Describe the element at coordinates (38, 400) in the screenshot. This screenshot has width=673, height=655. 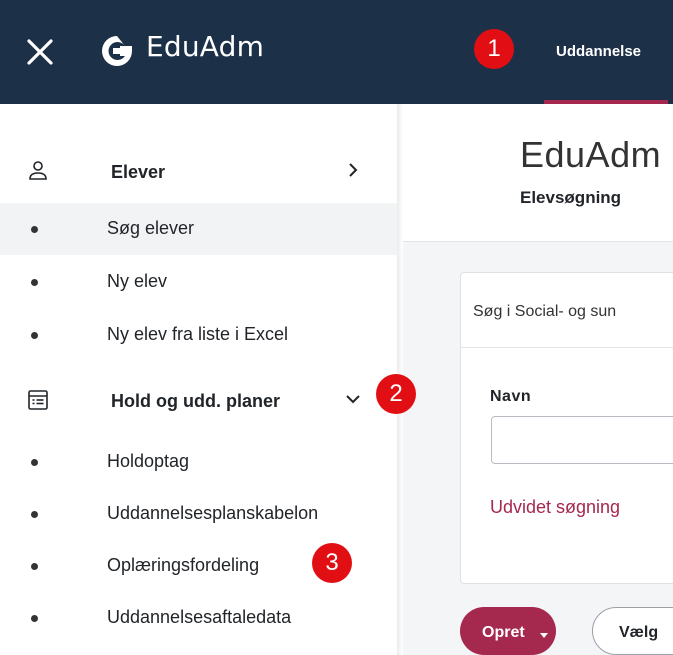
I see `list-table-icon` at that location.